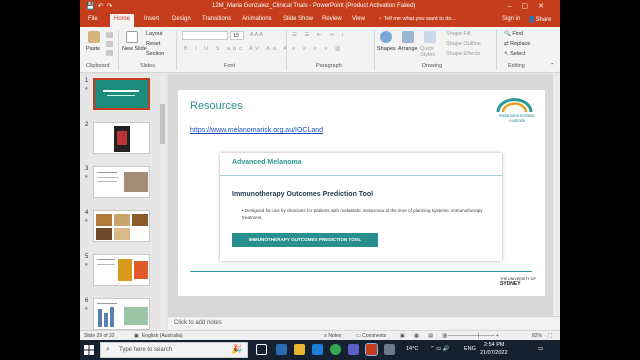 The image size is (640, 360). What do you see at coordinates (430, 37) in the screenshot?
I see `quick-styles-icon` at bounding box center [430, 37].